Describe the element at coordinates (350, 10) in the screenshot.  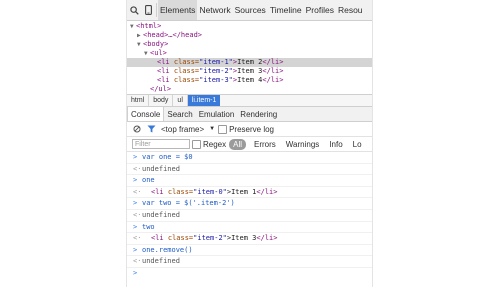
I see `tab-resources: Resou` at that location.